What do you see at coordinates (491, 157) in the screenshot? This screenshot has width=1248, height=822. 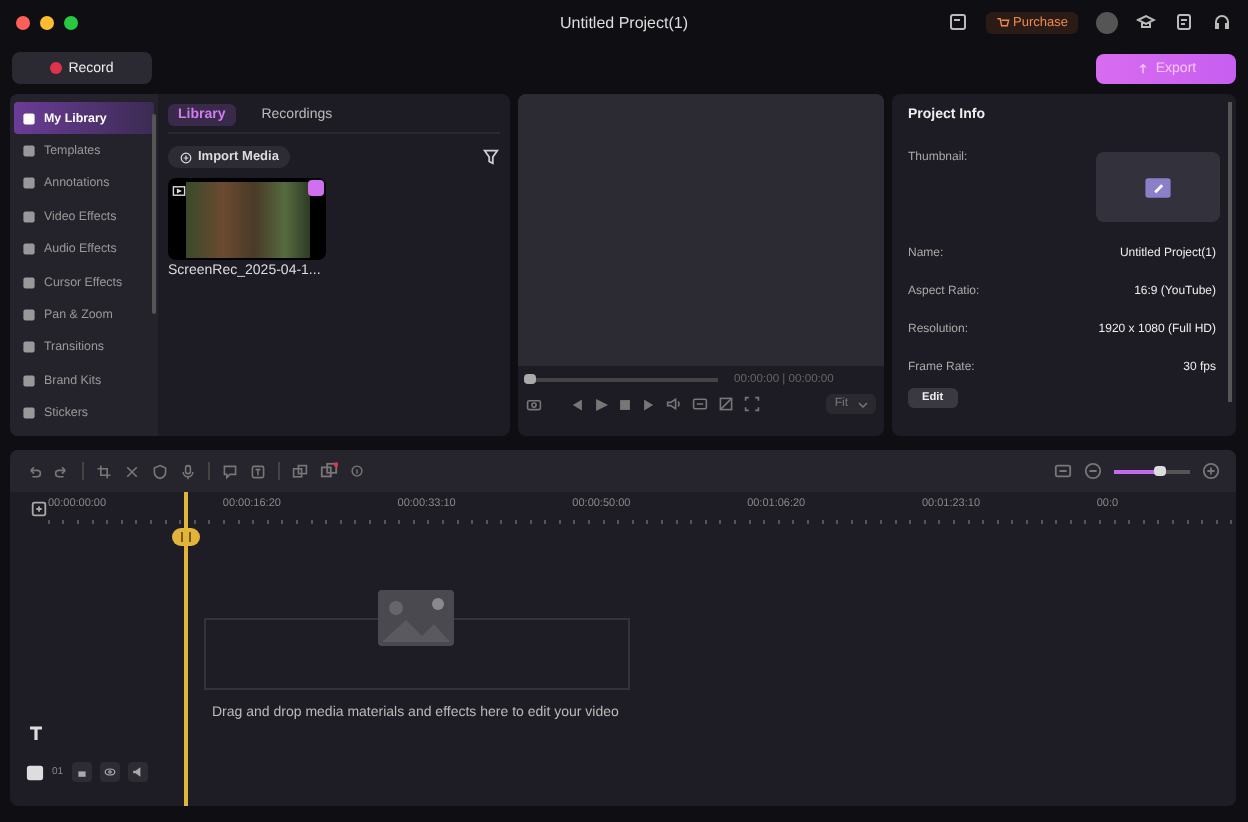 I see `filter-icon` at bounding box center [491, 157].